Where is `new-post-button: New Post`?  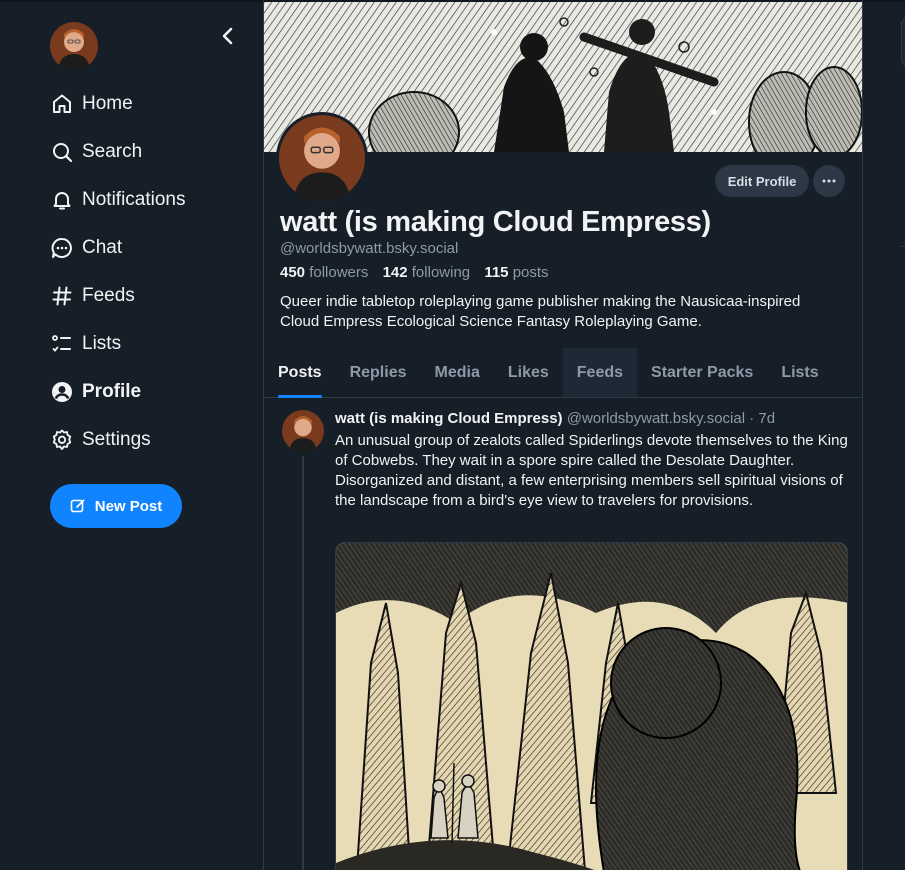
new-post-button: New Post is located at coordinates (116, 506).